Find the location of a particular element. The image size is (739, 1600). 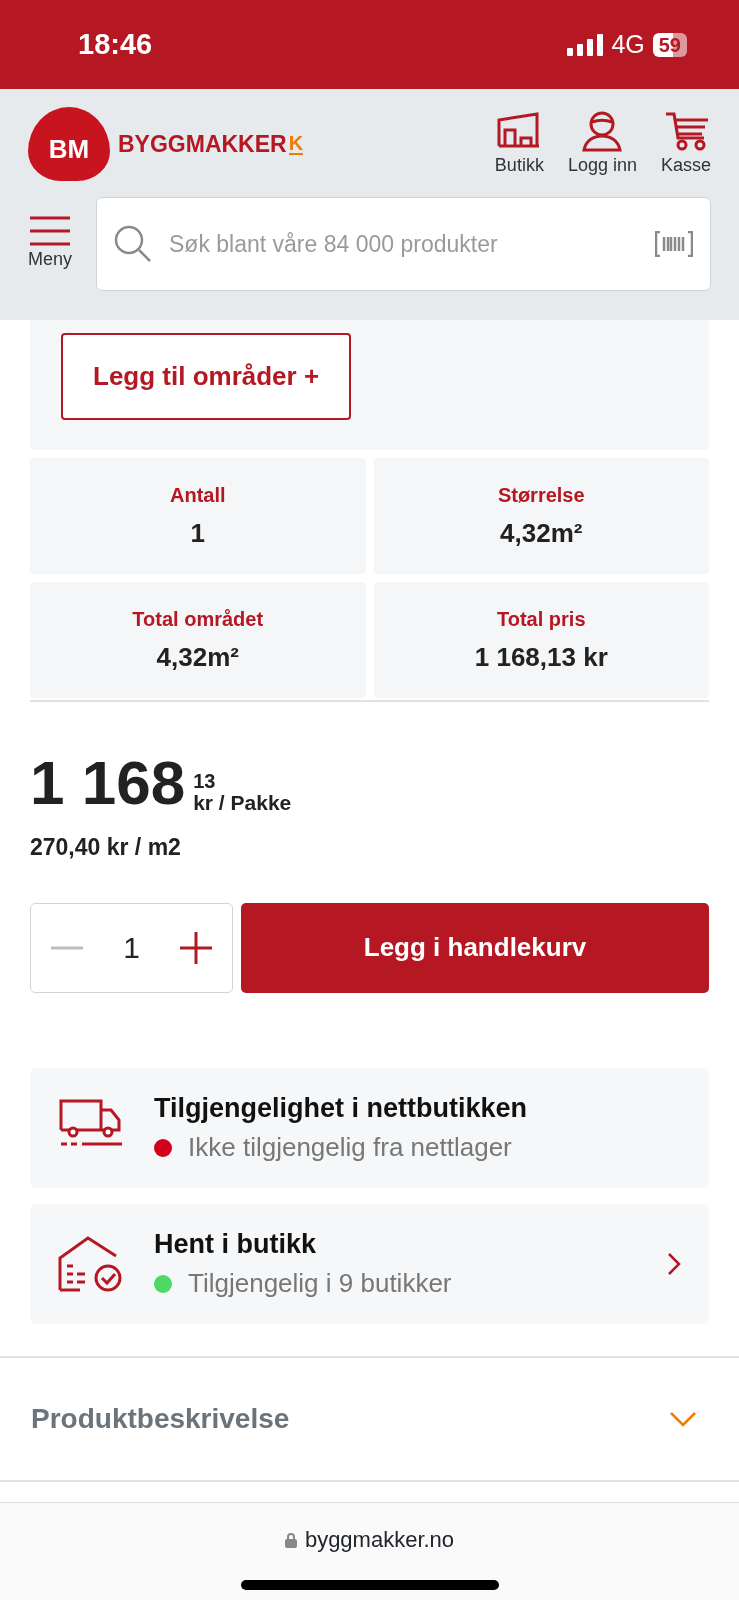

price: 1 168 is located at coordinates (108, 783).